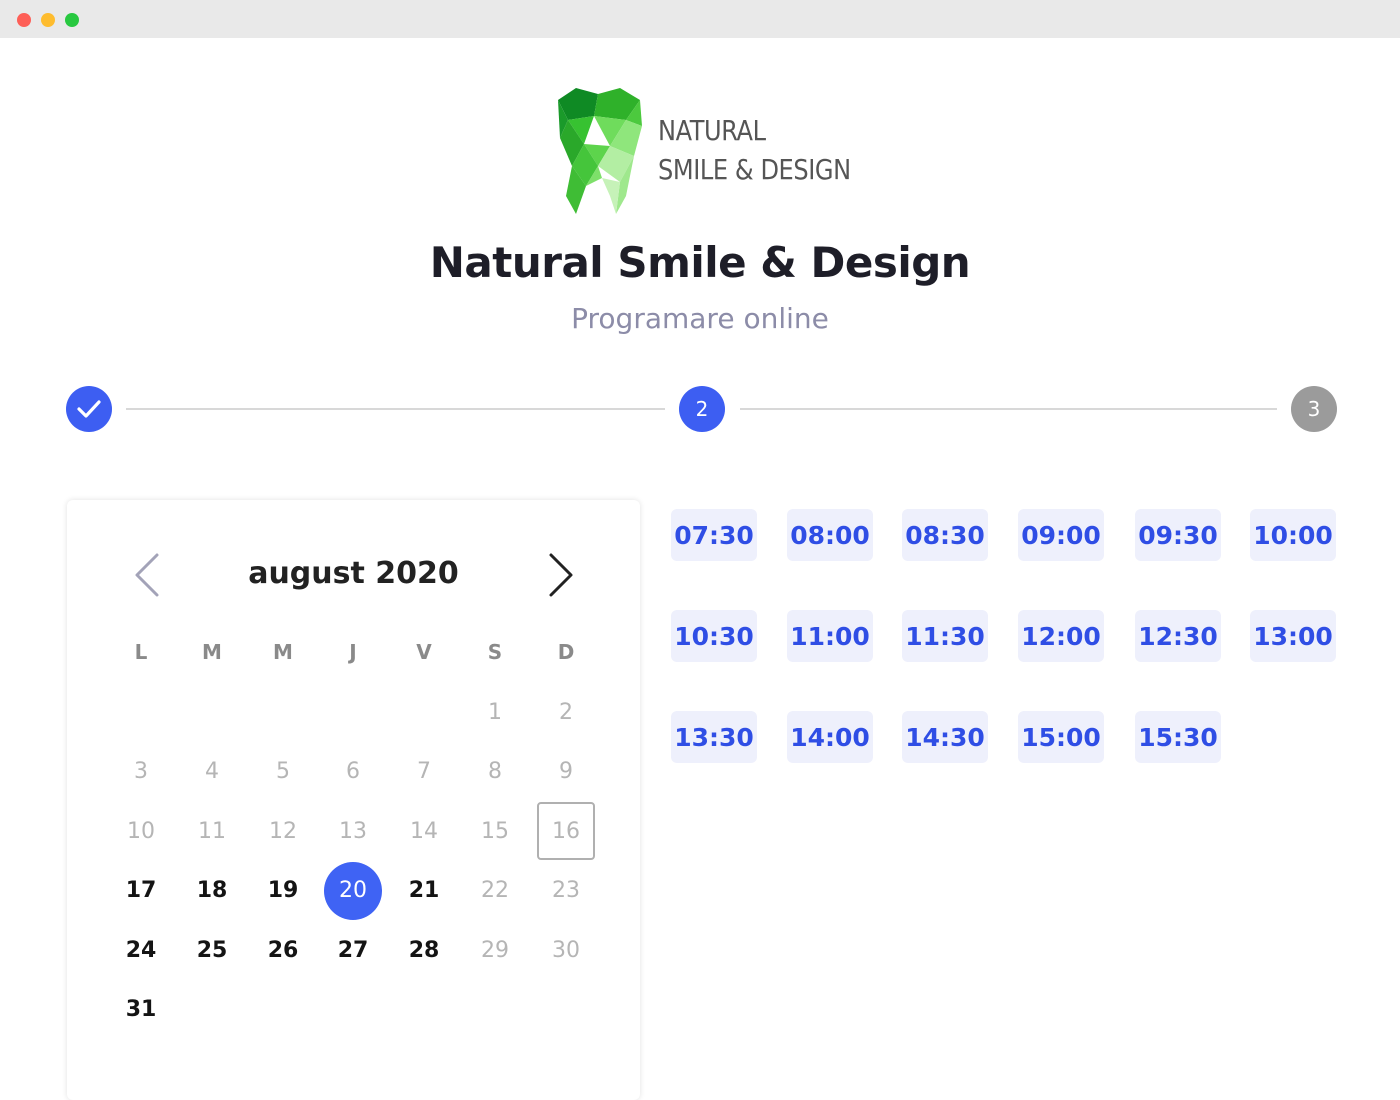  Describe the element at coordinates (283, 831) in the screenshot. I see `calendar-day: 12` at that location.